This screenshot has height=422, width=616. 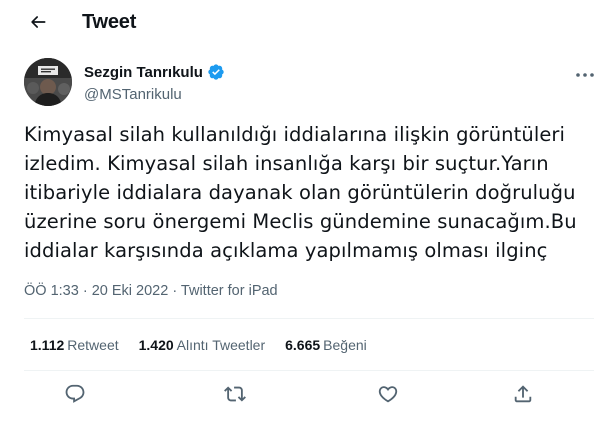 I want to click on quotes-stat: 1.420 Alıntı Tweetler, so click(x=202, y=345).